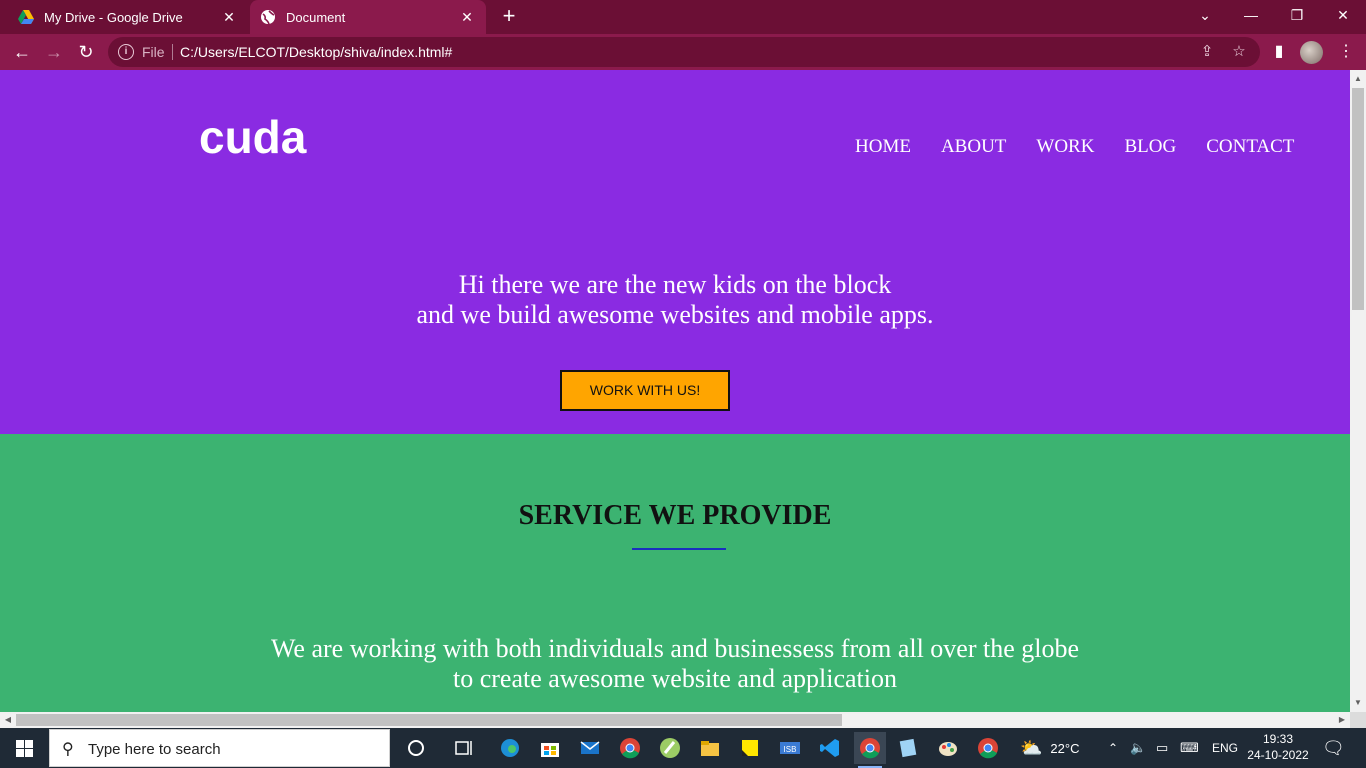 The height and width of the screenshot is (768, 1366). What do you see at coordinates (1358, 720) in the screenshot?
I see `scrollbar-corner` at bounding box center [1358, 720].